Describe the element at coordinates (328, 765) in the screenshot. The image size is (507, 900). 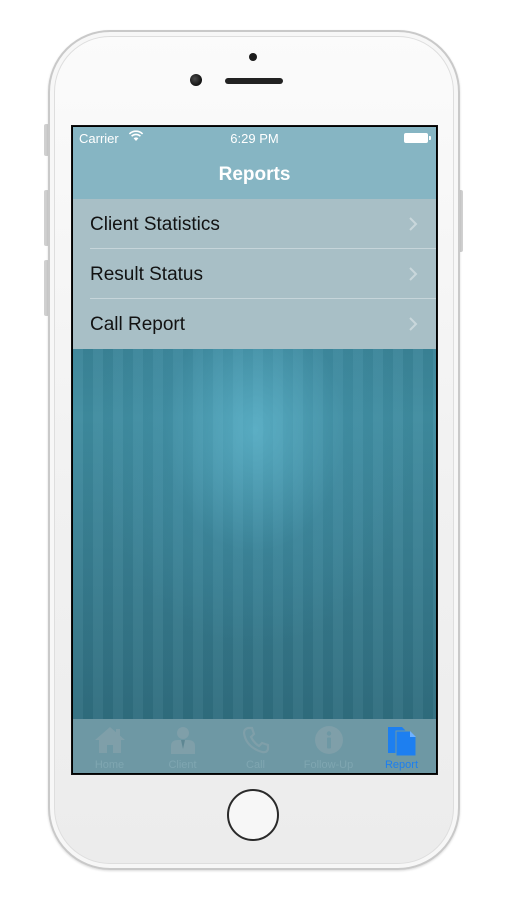
I see `tab-label: Follow-Up` at that location.